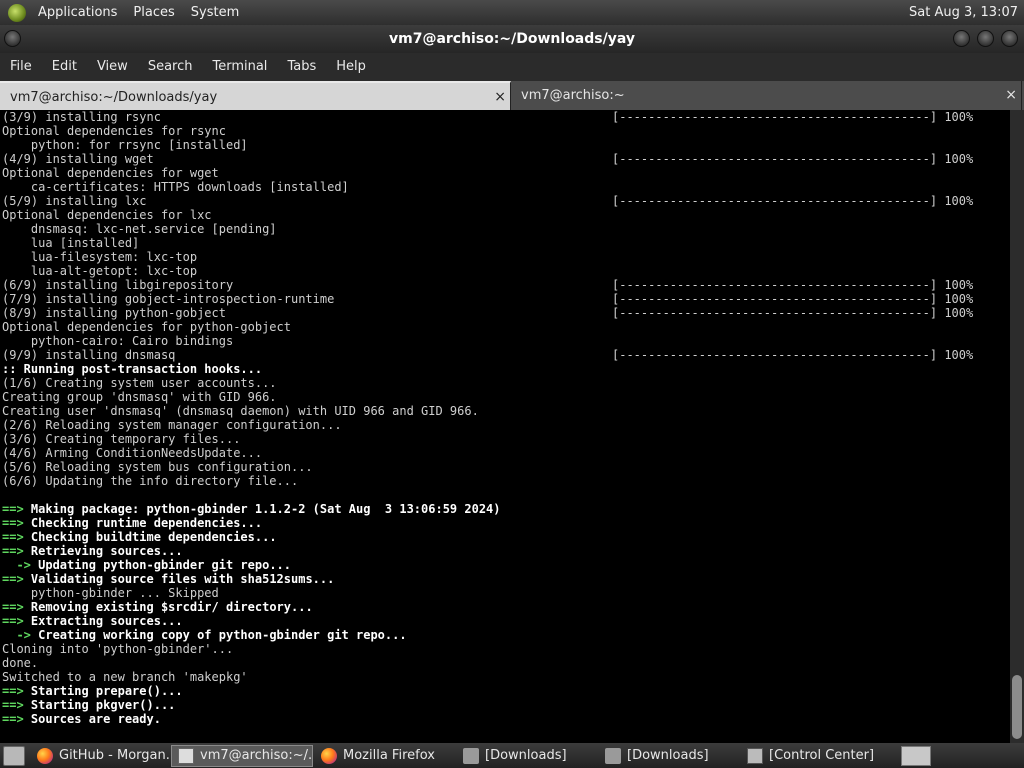 This screenshot has height=768, width=1024. I want to click on taskbar-task-label: [Downloads], so click(668, 755).